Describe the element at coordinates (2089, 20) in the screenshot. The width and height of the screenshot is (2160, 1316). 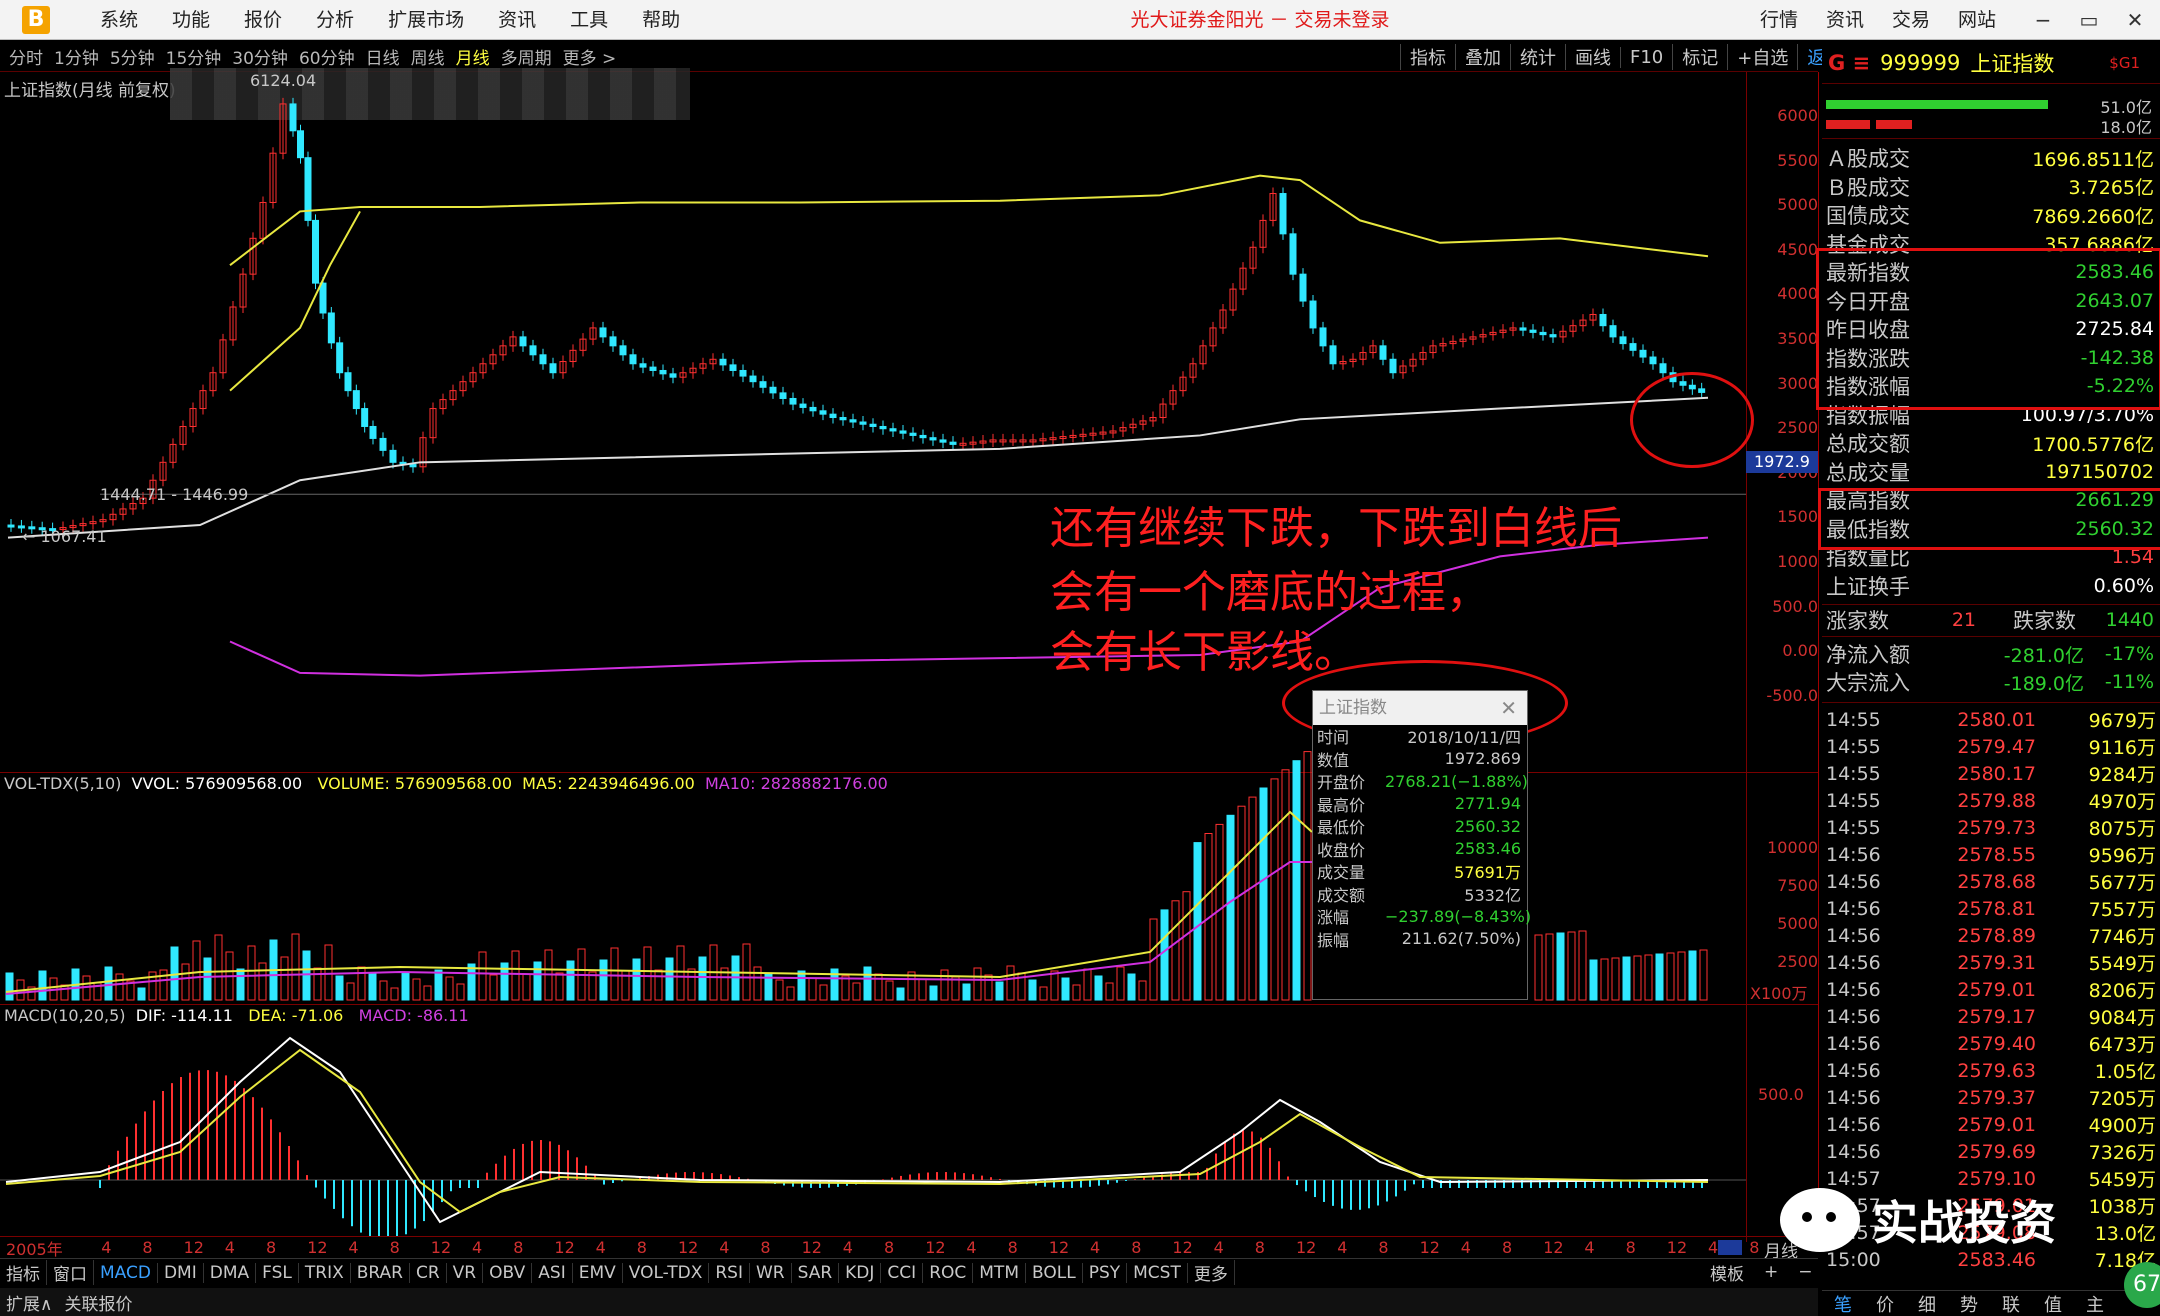
I see `maximize-button: ▭` at that location.